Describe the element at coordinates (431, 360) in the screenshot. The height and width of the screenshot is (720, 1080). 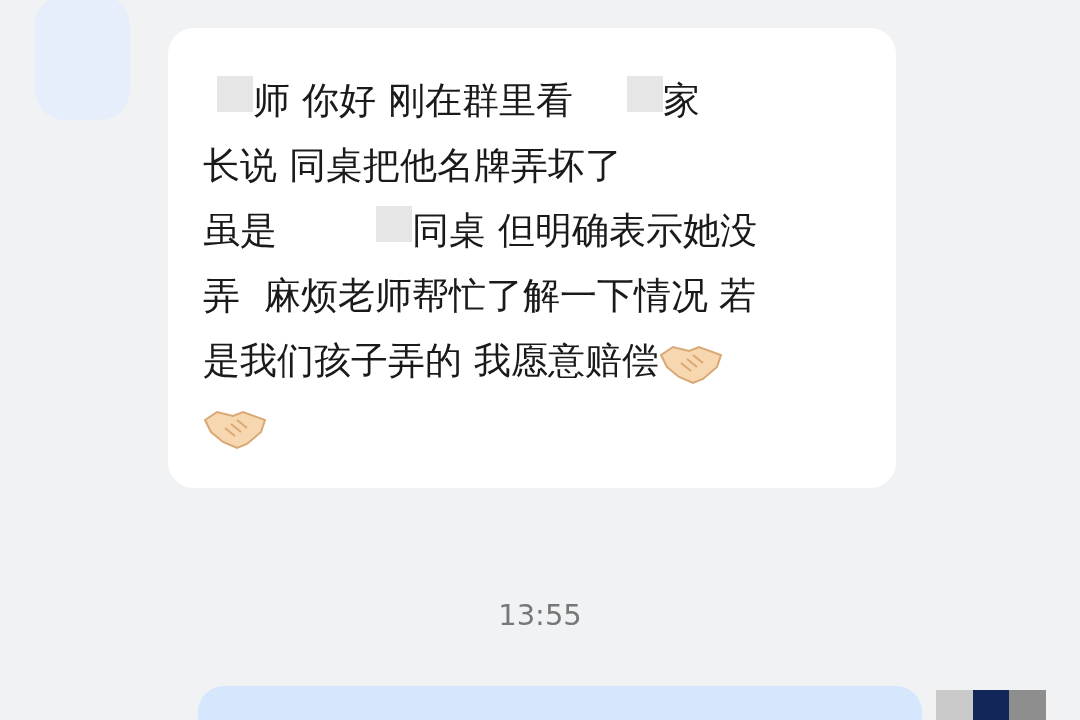
I see `message-text: 是我们孩子弄的 我愿意赔偿` at that location.